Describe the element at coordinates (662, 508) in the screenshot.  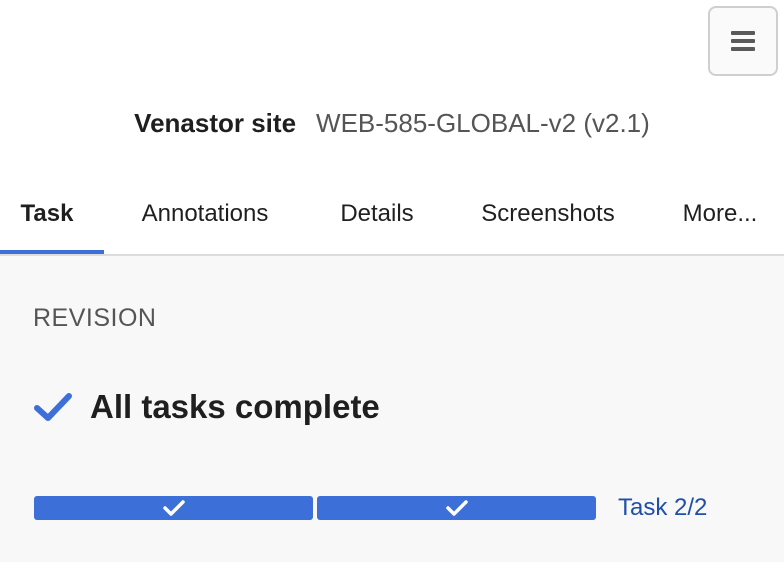
I see `task-count-link: Task 2/2` at that location.